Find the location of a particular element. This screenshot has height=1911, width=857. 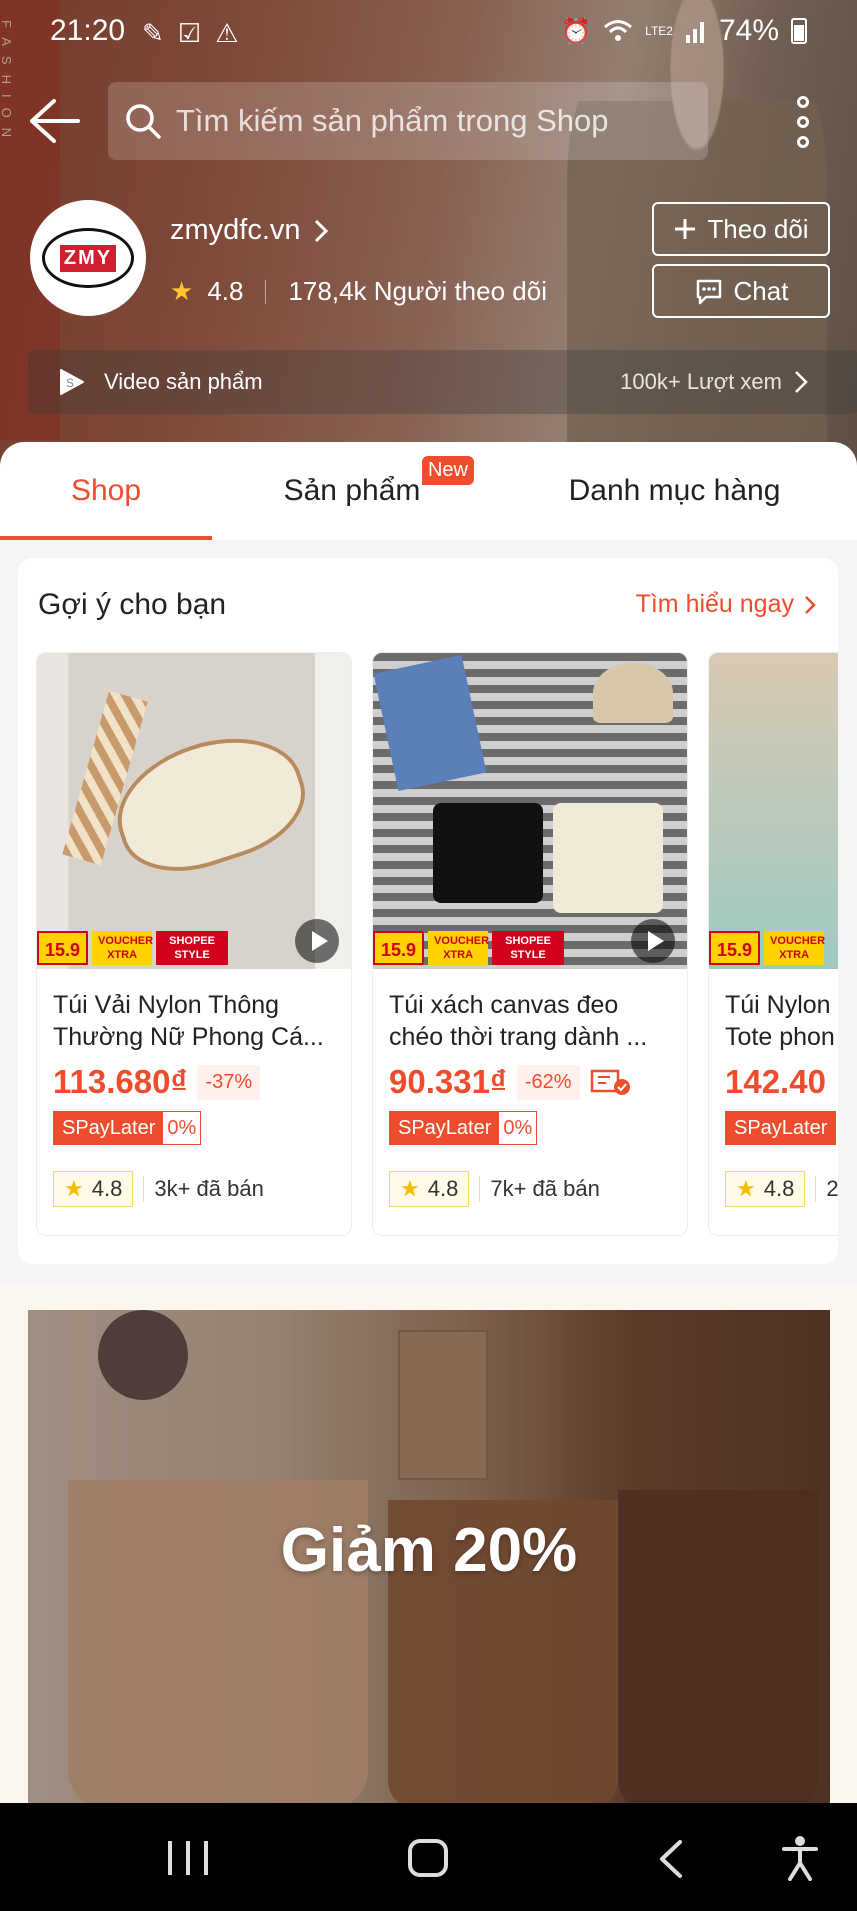

rating-row: ★ 4.8 7k+ đã bán is located at coordinates (494, 1189).